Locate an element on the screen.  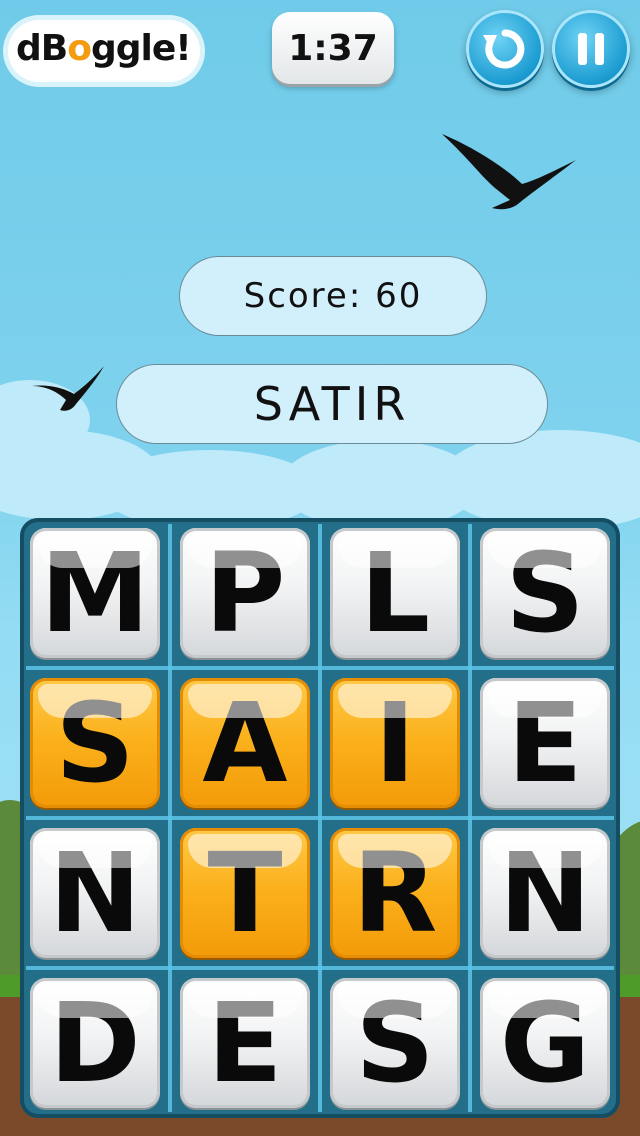
logo-text: dBoggle! is located at coordinates (104, 48).